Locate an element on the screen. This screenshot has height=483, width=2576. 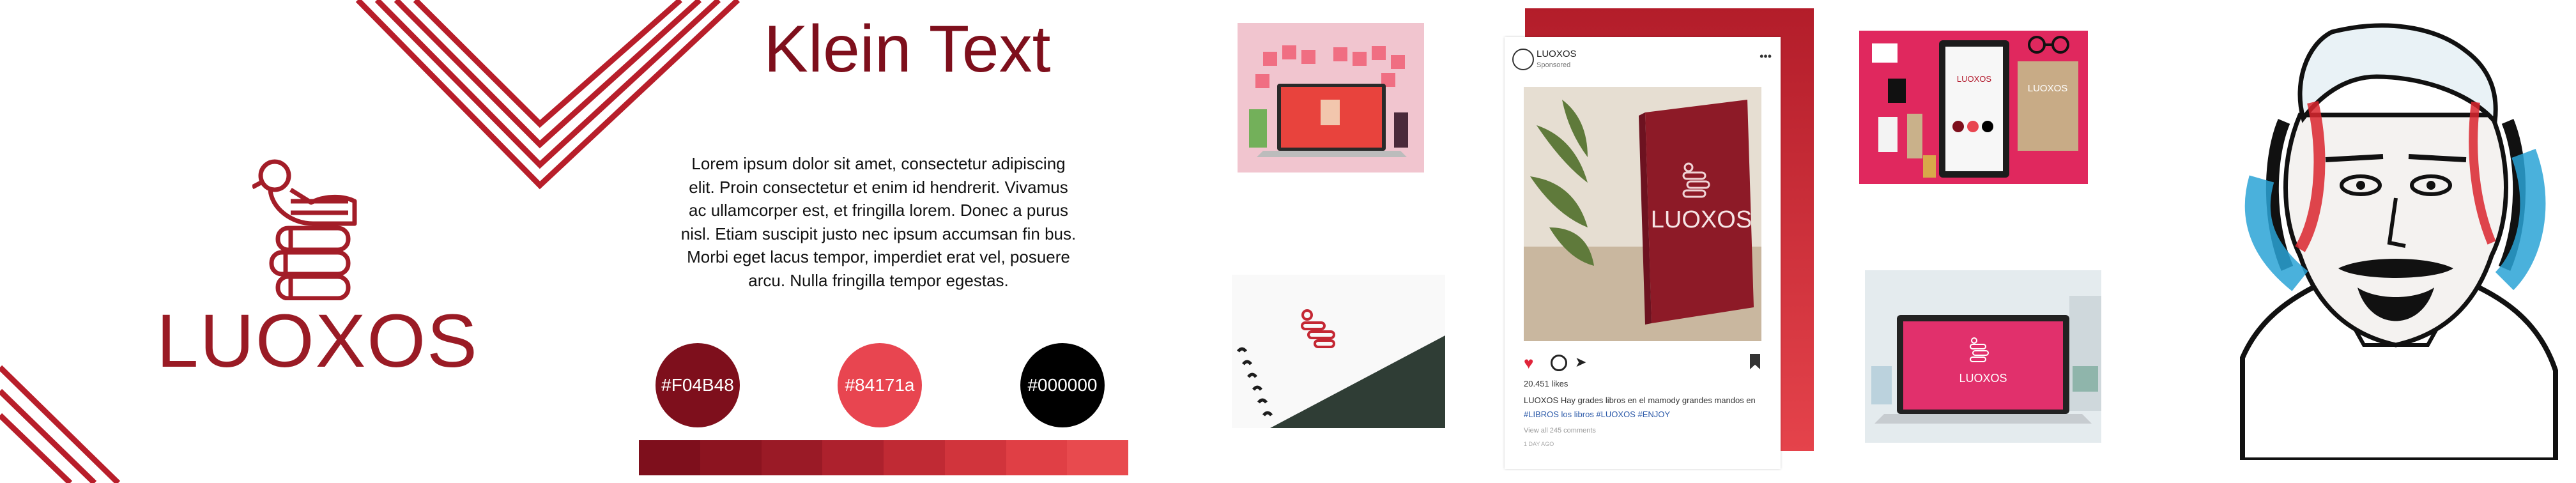
brand-wordmark: LUOXOS is located at coordinates (318, 341).